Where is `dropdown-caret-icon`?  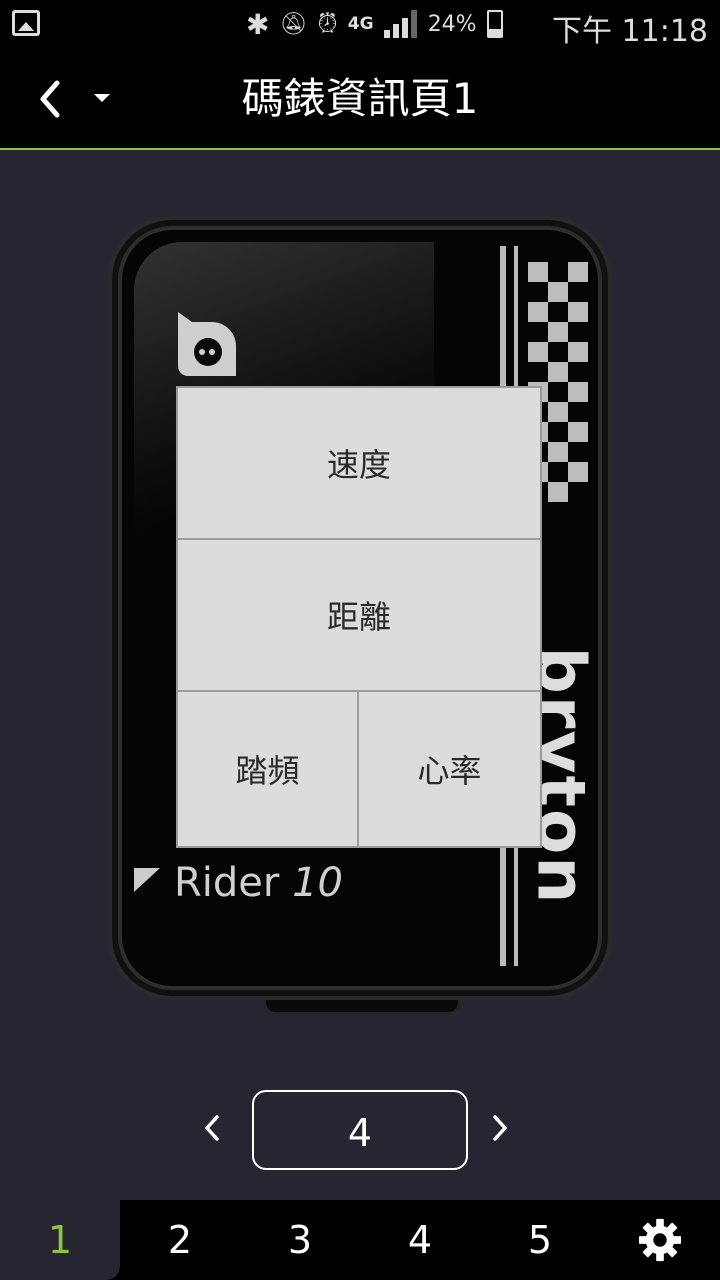
dropdown-caret-icon is located at coordinates (102, 99).